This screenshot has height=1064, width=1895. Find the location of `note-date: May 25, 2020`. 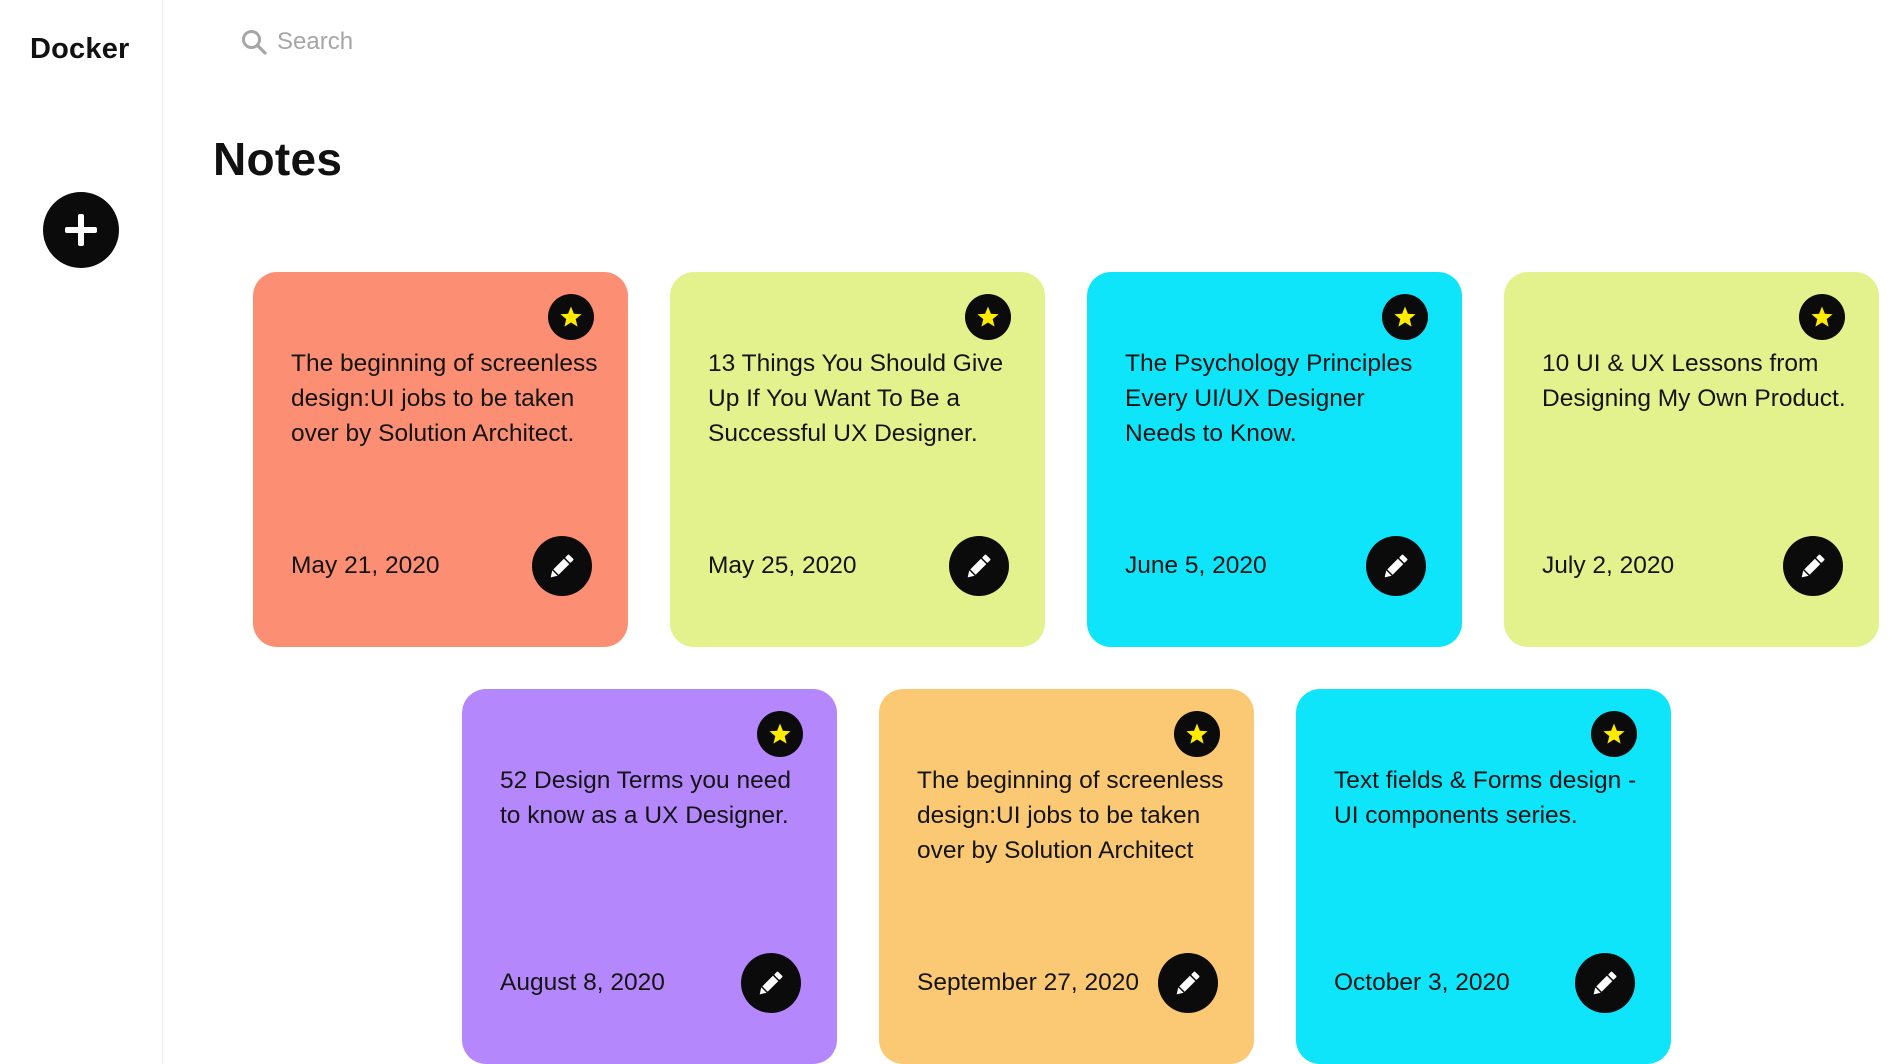

note-date: May 25, 2020 is located at coordinates (782, 565).